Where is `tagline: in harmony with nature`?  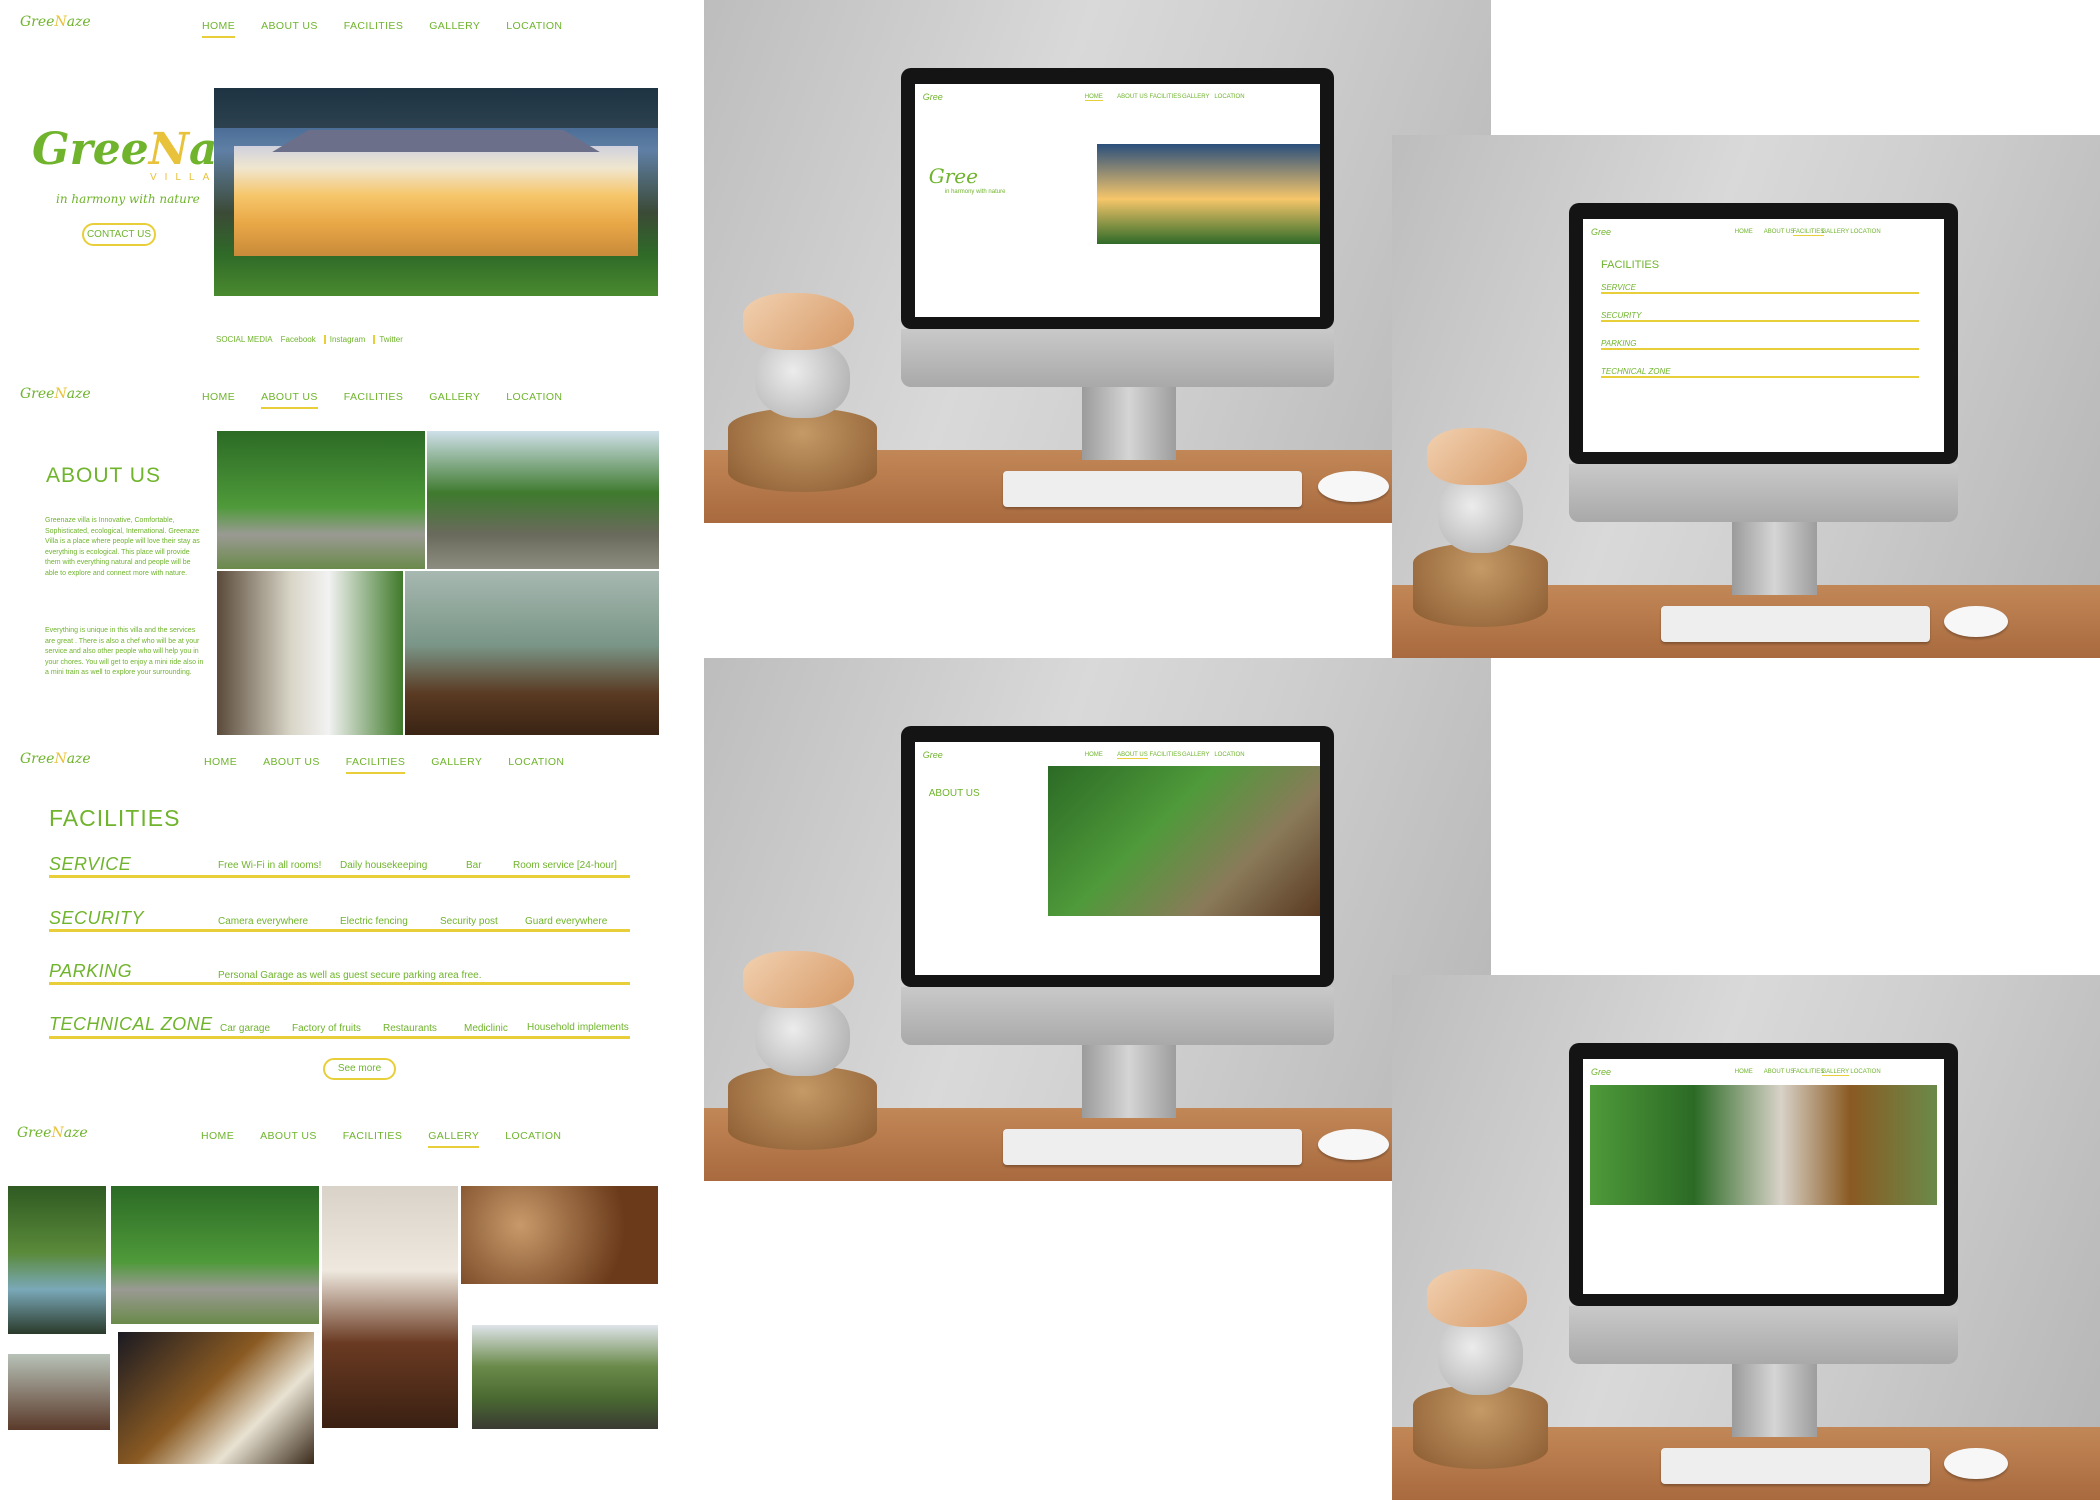 tagline: in harmony with nature is located at coordinates (128, 199).